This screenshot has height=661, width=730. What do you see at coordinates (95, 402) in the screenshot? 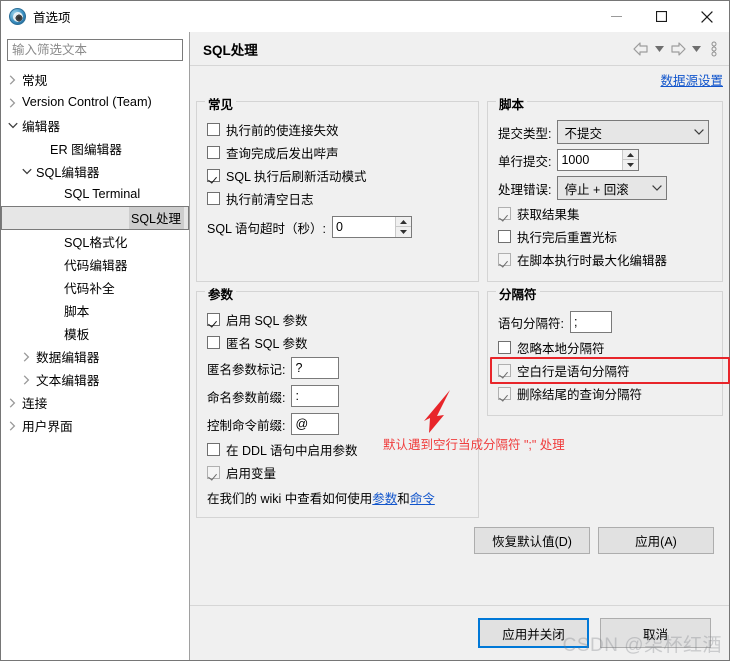
I see `sidebar-item: 连接` at bounding box center [95, 402].